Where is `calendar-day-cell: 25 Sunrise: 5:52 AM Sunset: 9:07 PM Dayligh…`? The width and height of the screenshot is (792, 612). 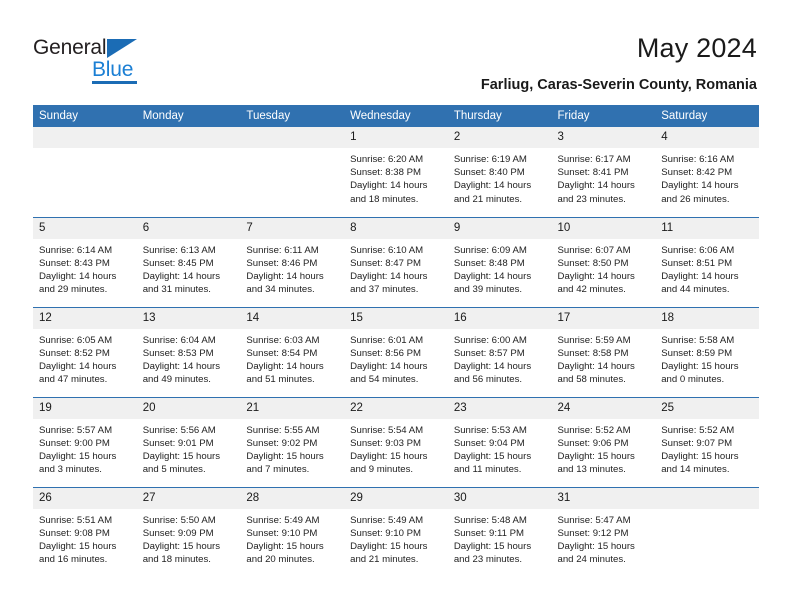 calendar-day-cell: 25 Sunrise: 5:52 AM Sunset: 9:07 PM Dayligh… is located at coordinates (707, 441).